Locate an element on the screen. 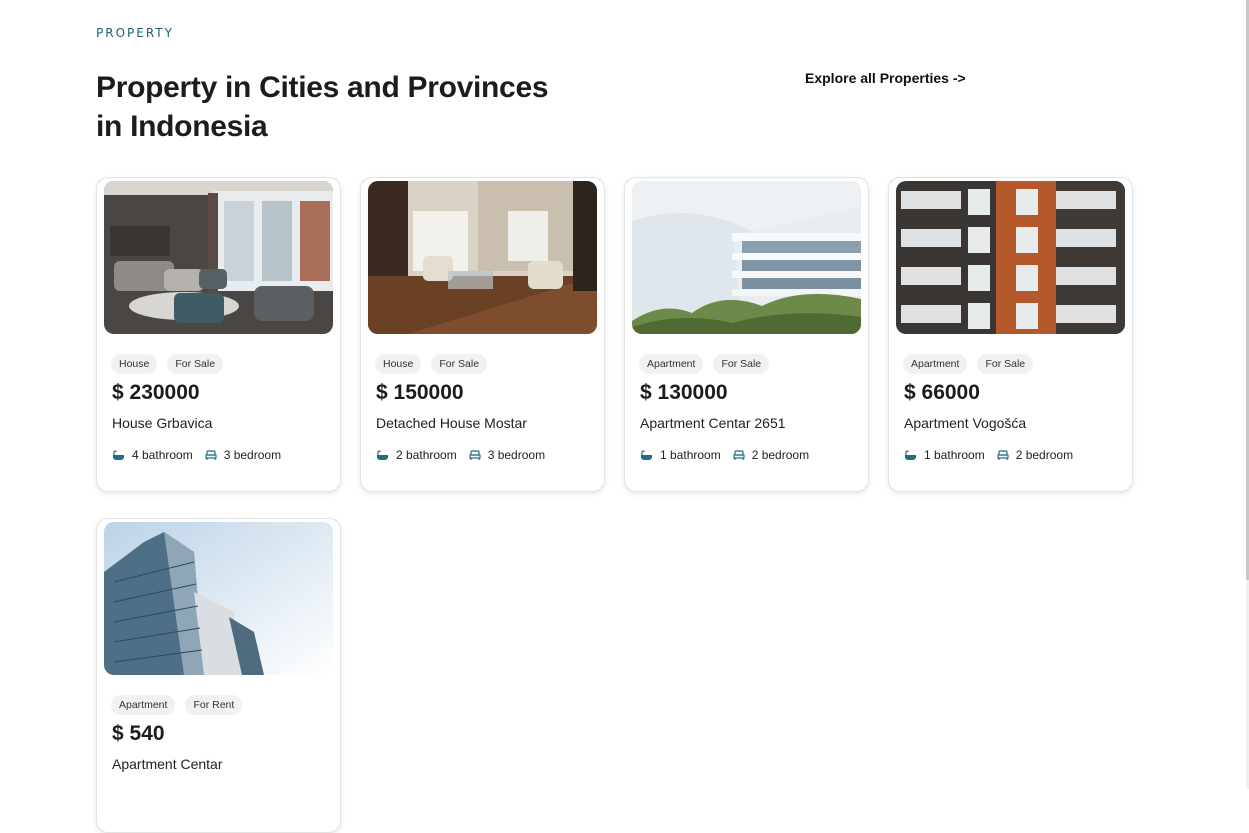 The height and width of the screenshot is (833, 1249). property-price: $ 150000 is located at coordinates (420, 392).